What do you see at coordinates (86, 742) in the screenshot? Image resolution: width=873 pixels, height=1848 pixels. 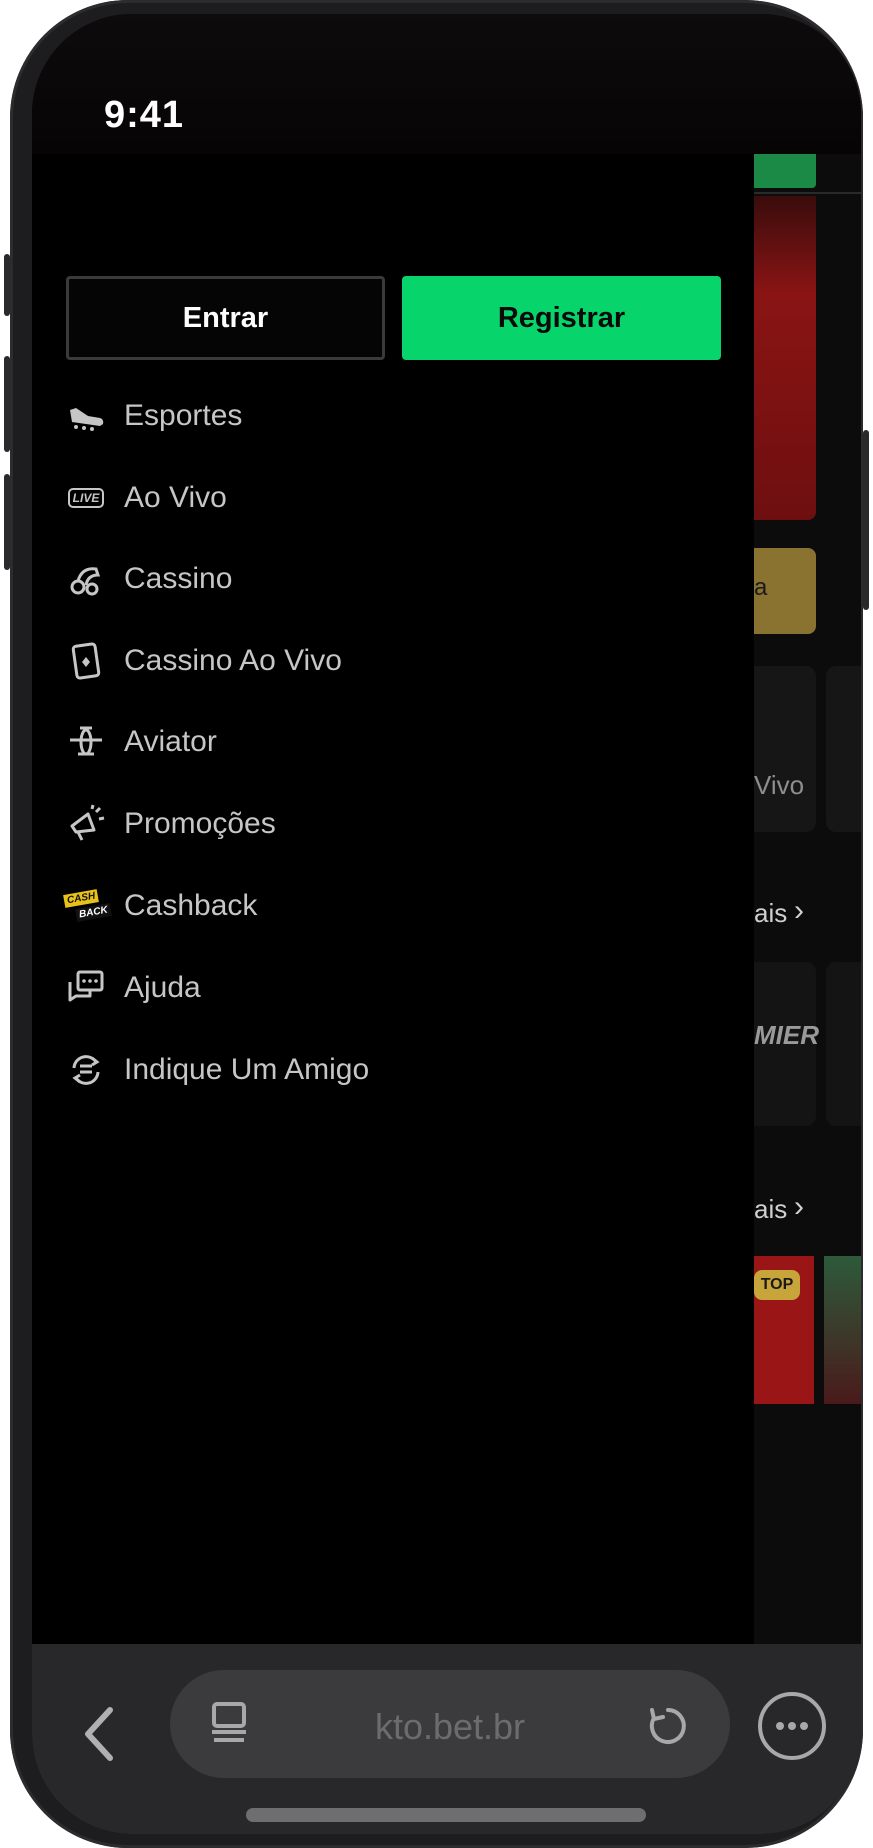 I see `airplane-icon` at bounding box center [86, 742].